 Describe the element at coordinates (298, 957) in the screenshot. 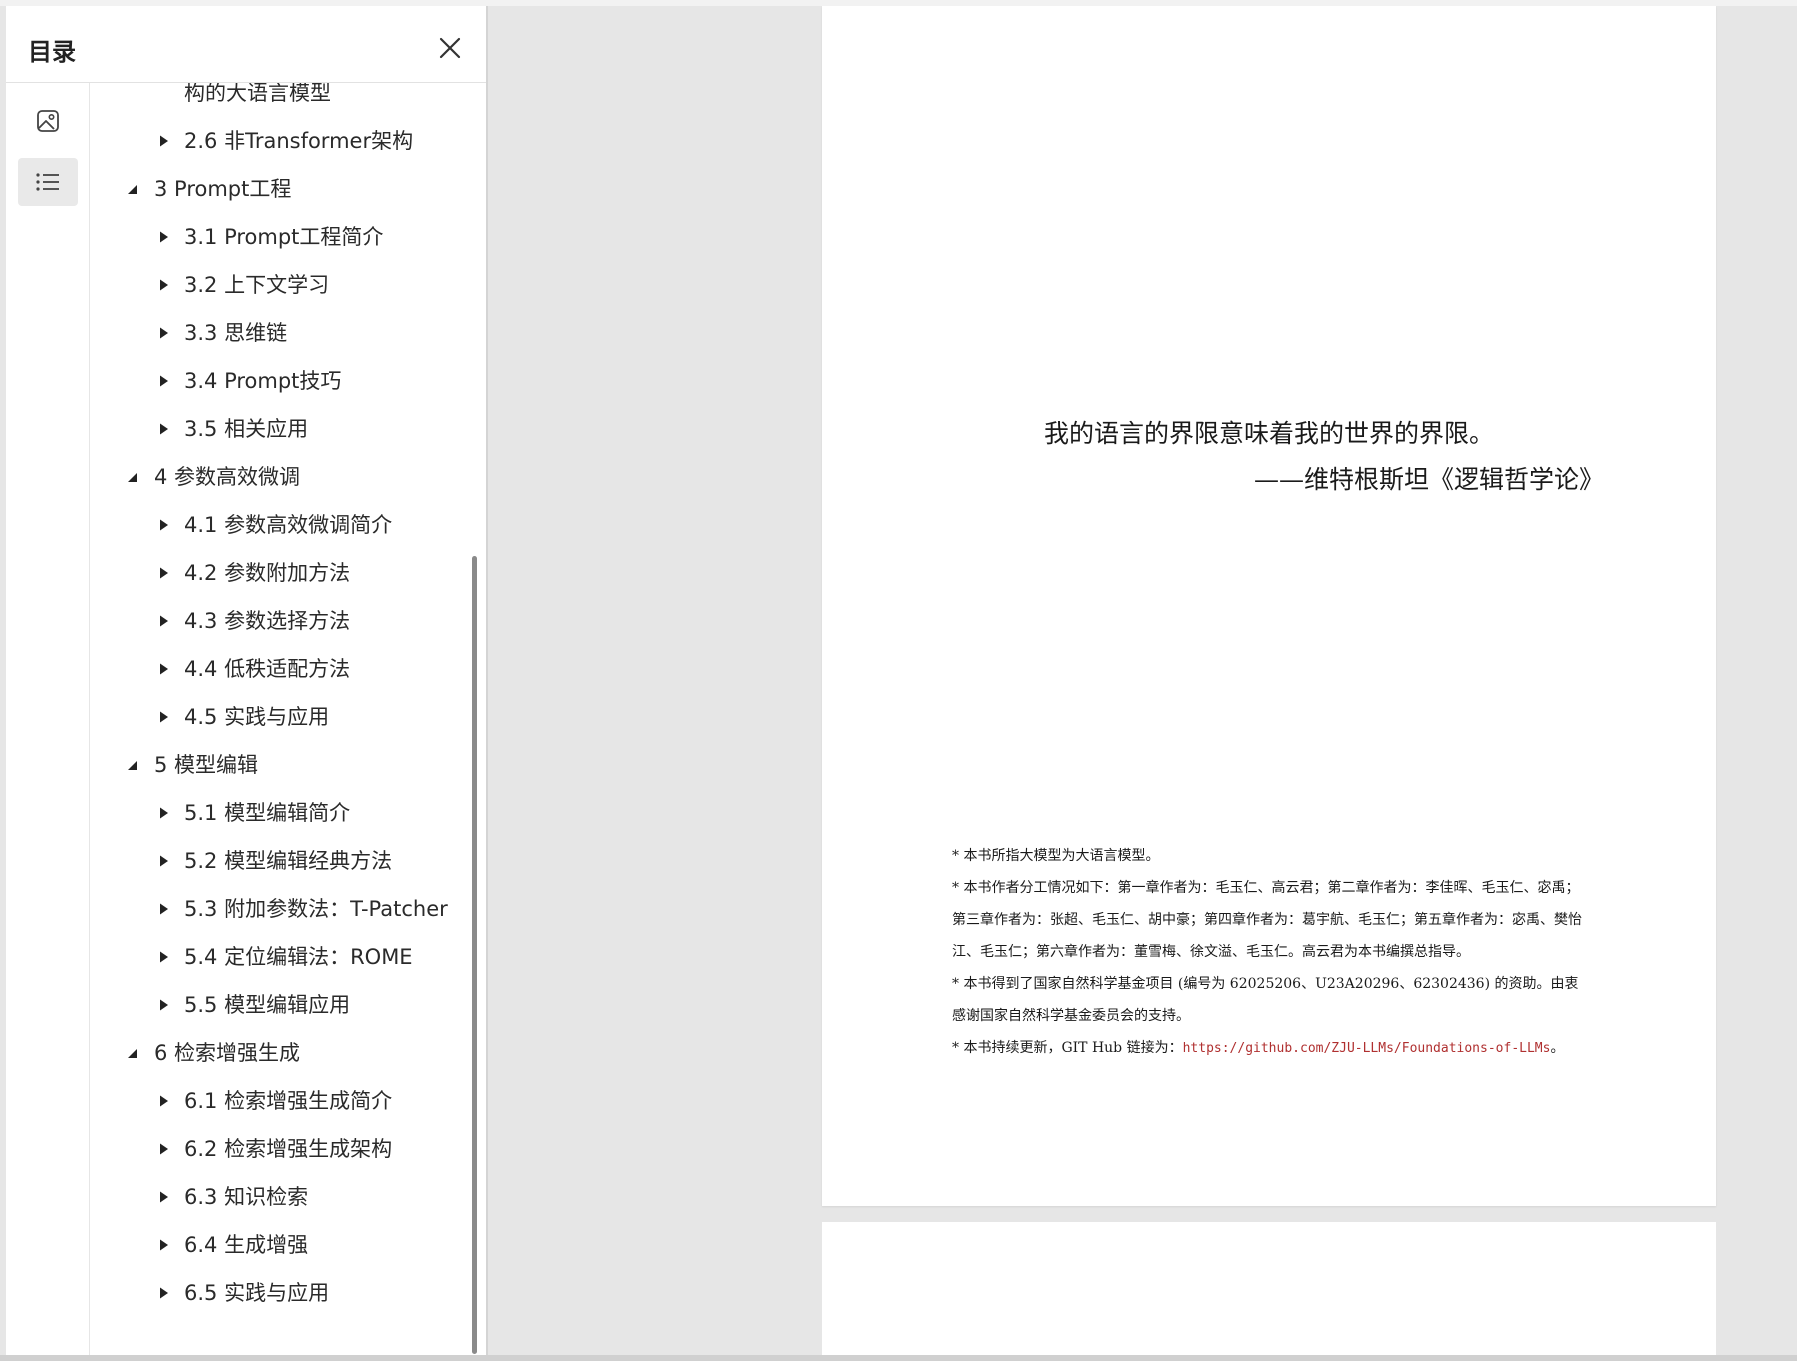

I see `toc-item-label: 5.4 定位编辑法：ROME` at that location.